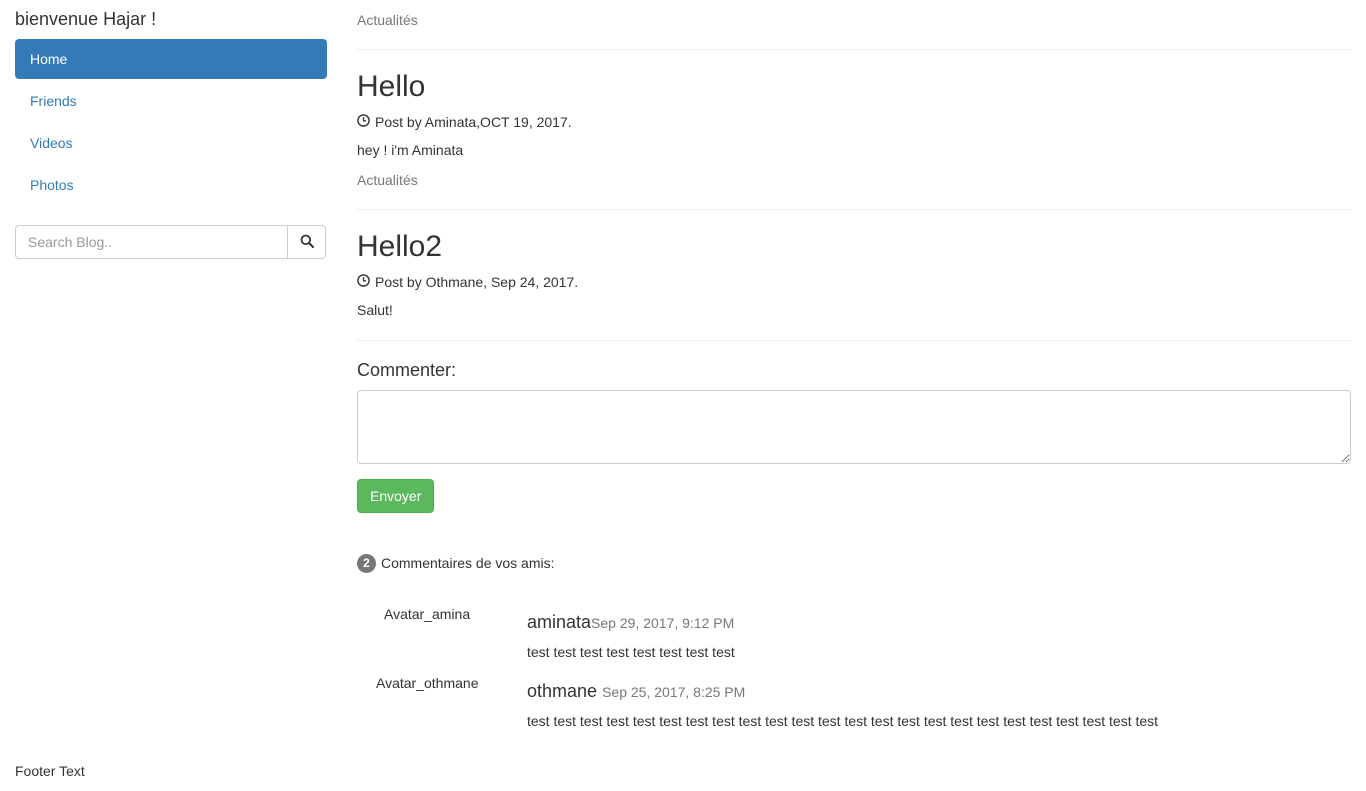 This screenshot has width=1366, height=791. I want to click on avatar: Avatar_amina, so click(427, 614).